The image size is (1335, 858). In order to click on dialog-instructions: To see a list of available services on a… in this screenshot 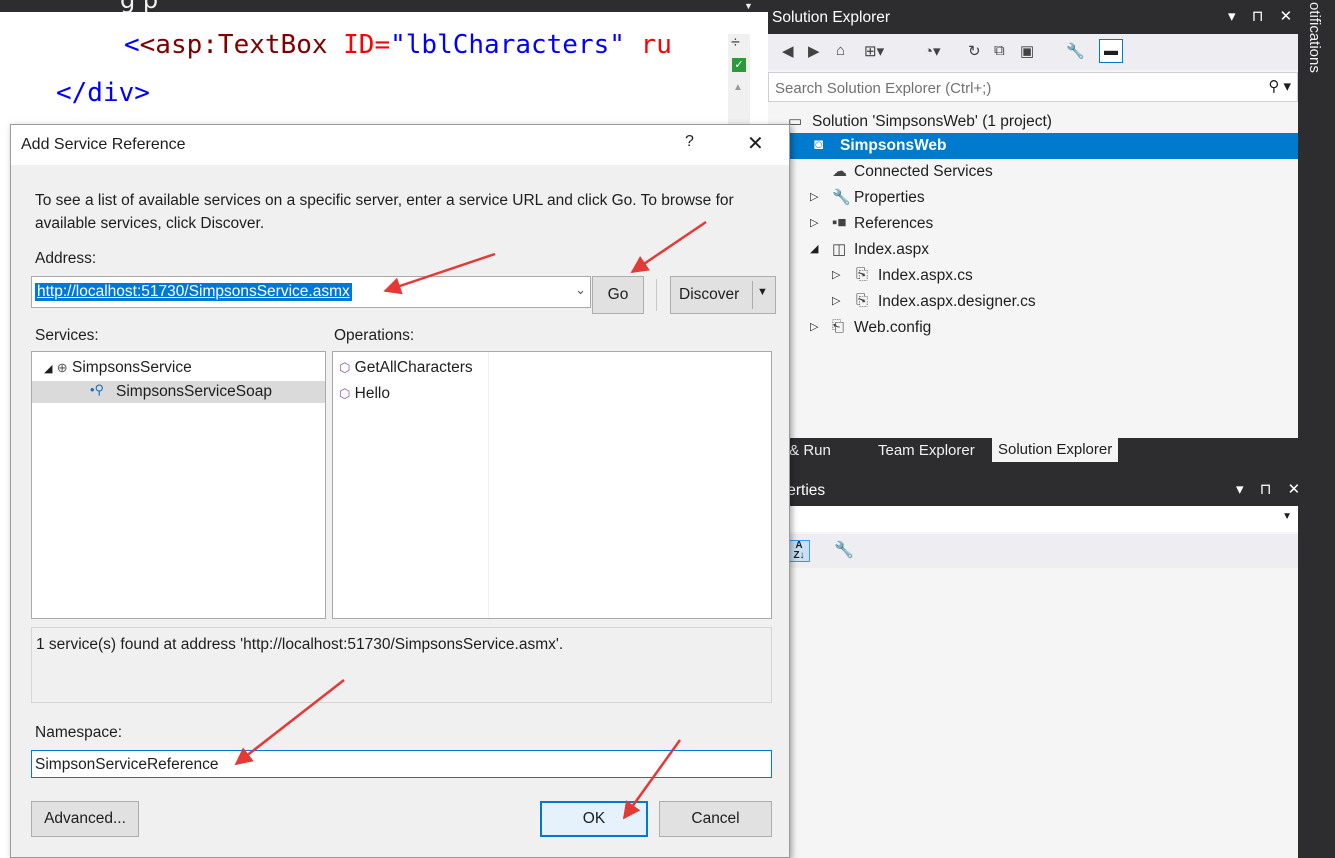, I will do `click(384, 212)`.